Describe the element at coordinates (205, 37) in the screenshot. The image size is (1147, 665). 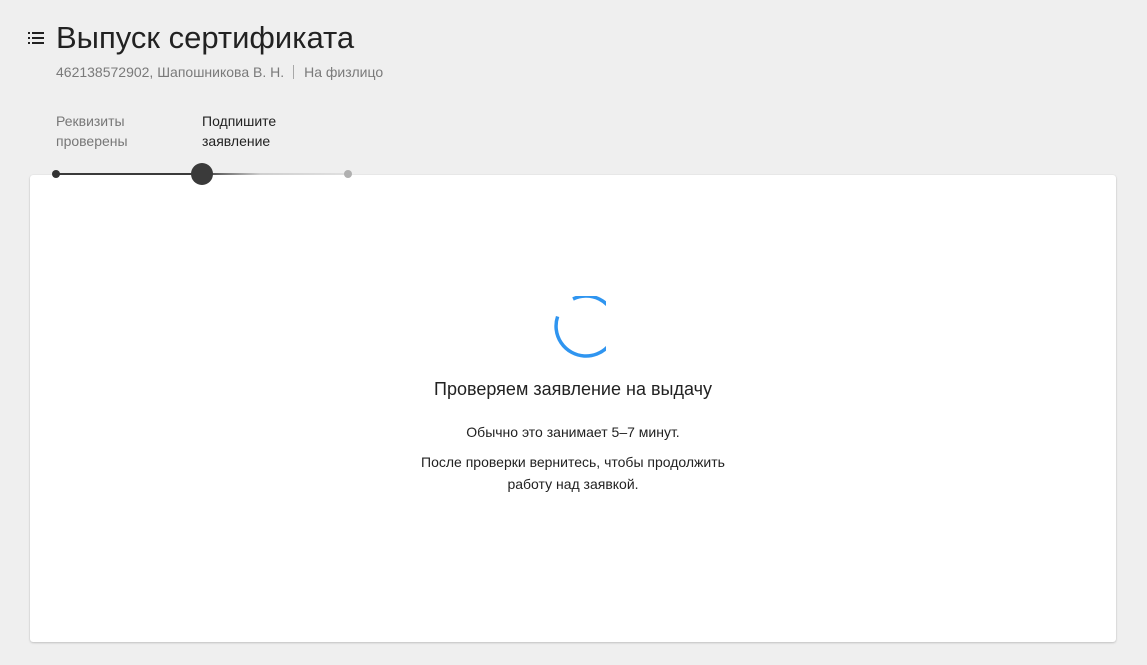
I see `page-title: Выпуск сертификата` at that location.